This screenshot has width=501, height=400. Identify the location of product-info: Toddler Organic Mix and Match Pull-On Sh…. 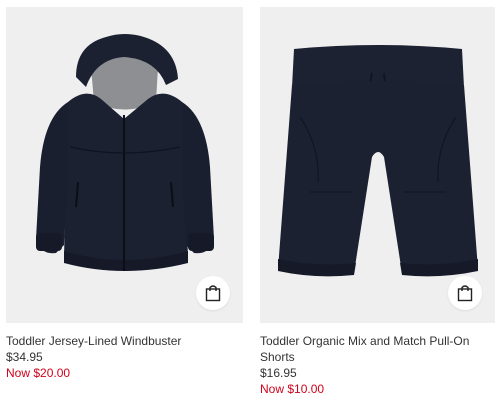
(377, 360).